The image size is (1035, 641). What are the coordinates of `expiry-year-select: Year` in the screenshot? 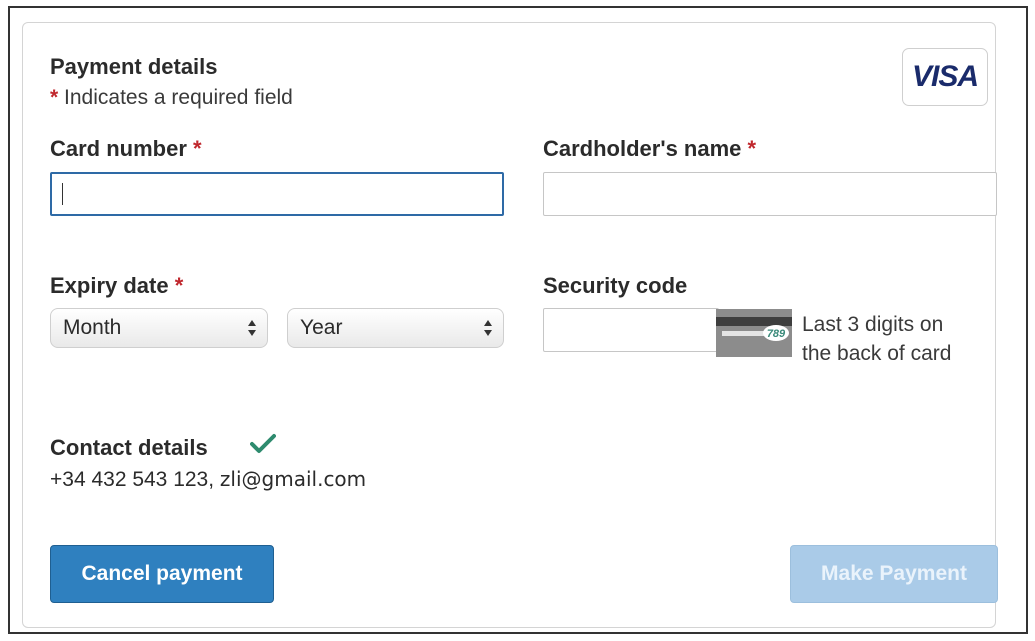 It's located at (395, 328).